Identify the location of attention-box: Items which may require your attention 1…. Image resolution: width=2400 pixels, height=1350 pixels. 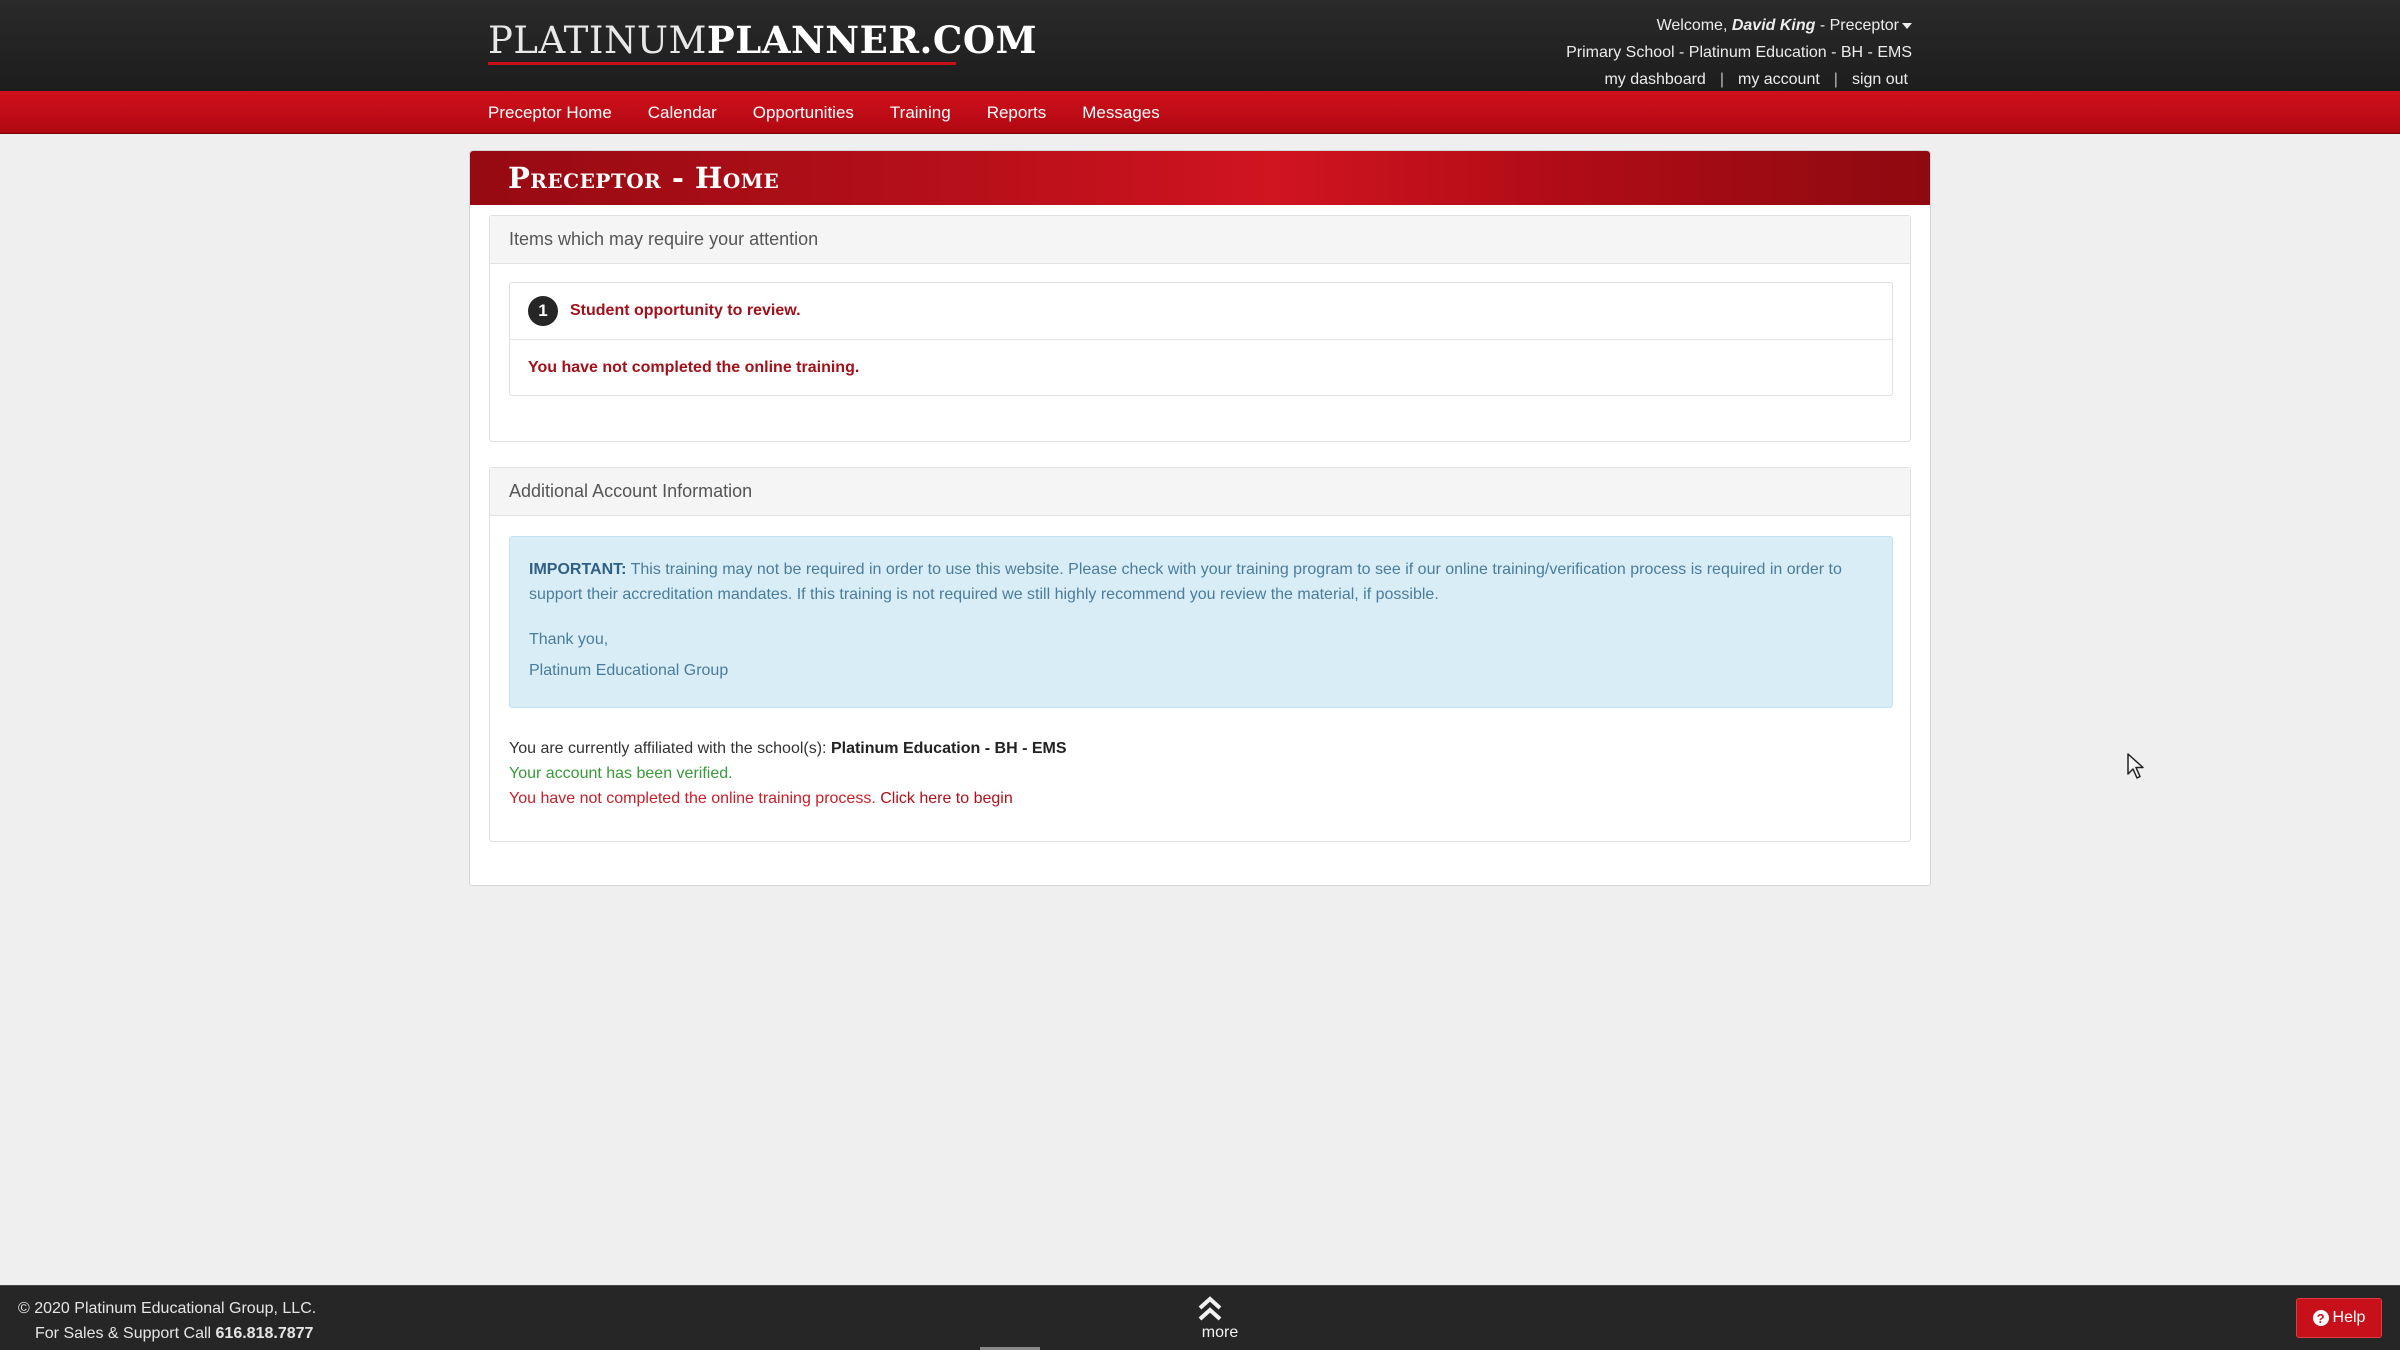
(1200, 328).